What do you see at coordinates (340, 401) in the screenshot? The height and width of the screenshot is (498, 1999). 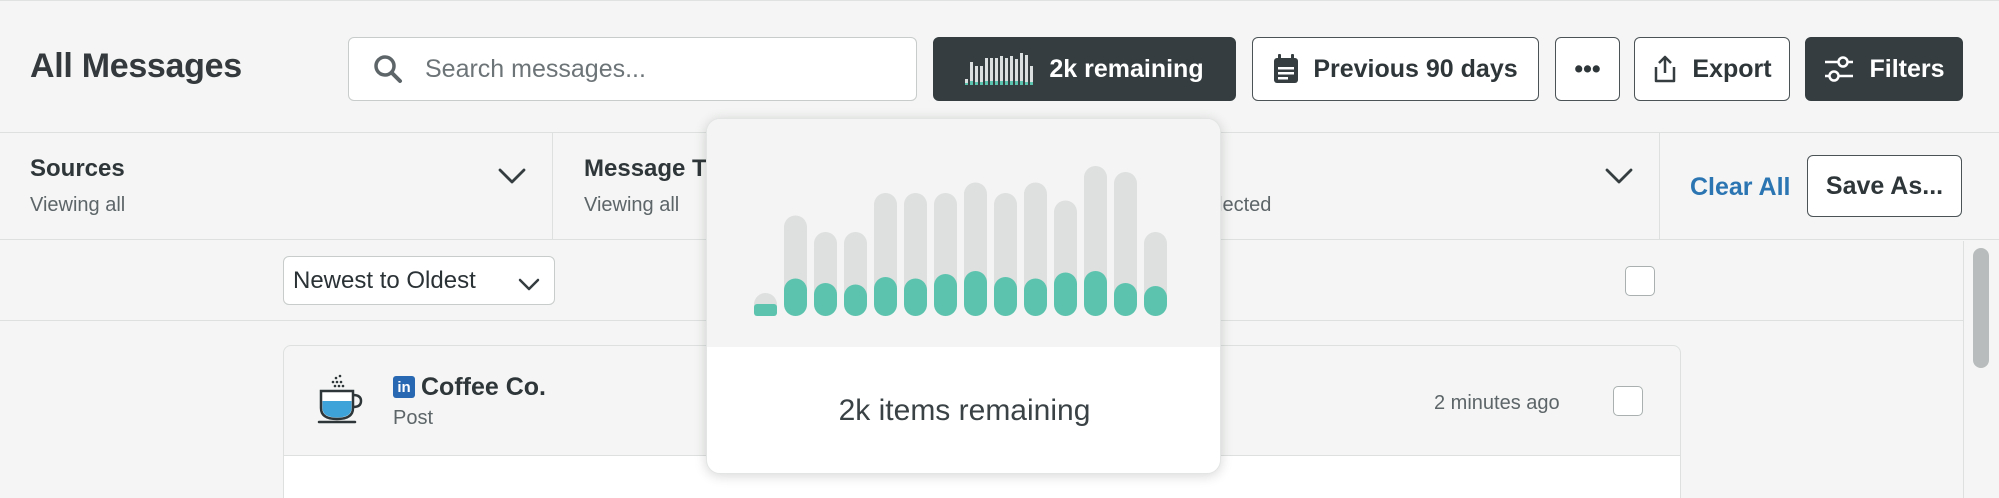 I see `coffee-cup-avatar-icon` at bounding box center [340, 401].